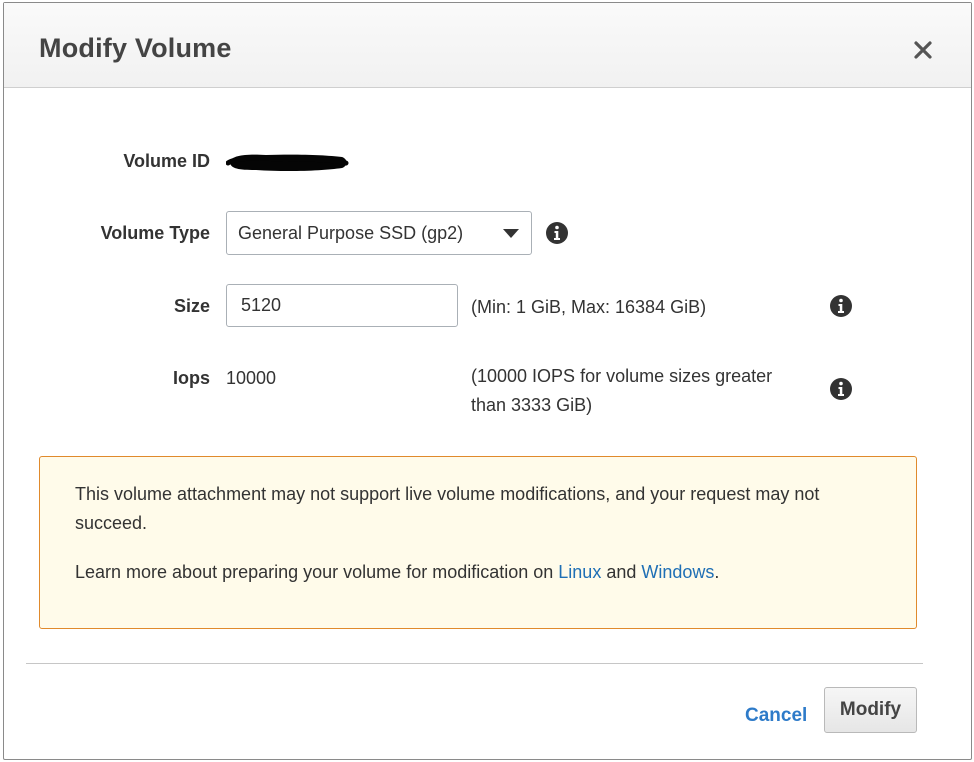 The height and width of the screenshot is (762, 974). I want to click on dialog-title: Modify Volume, so click(135, 48).